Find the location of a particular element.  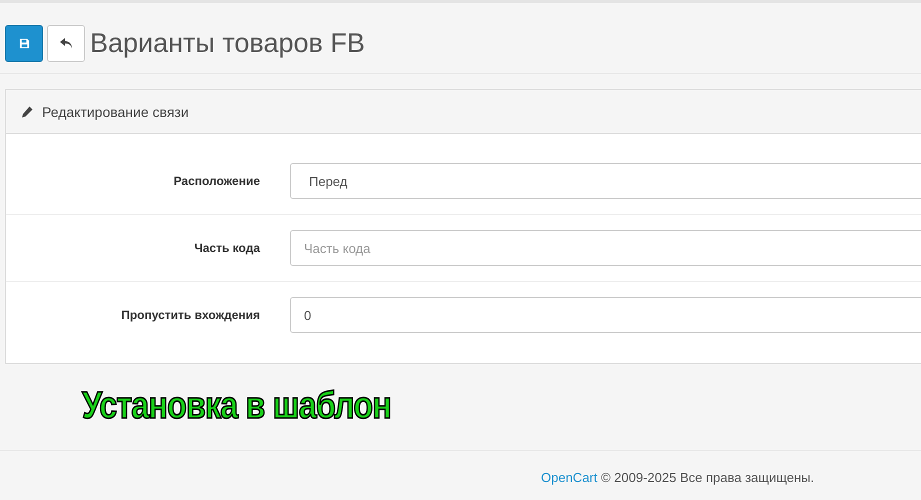

page-title: Варианты товаров FB is located at coordinates (227, 43).